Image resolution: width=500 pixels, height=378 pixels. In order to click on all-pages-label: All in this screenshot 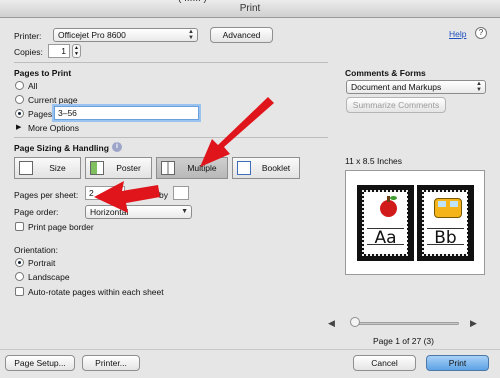, I will do `click(33, 86)`.